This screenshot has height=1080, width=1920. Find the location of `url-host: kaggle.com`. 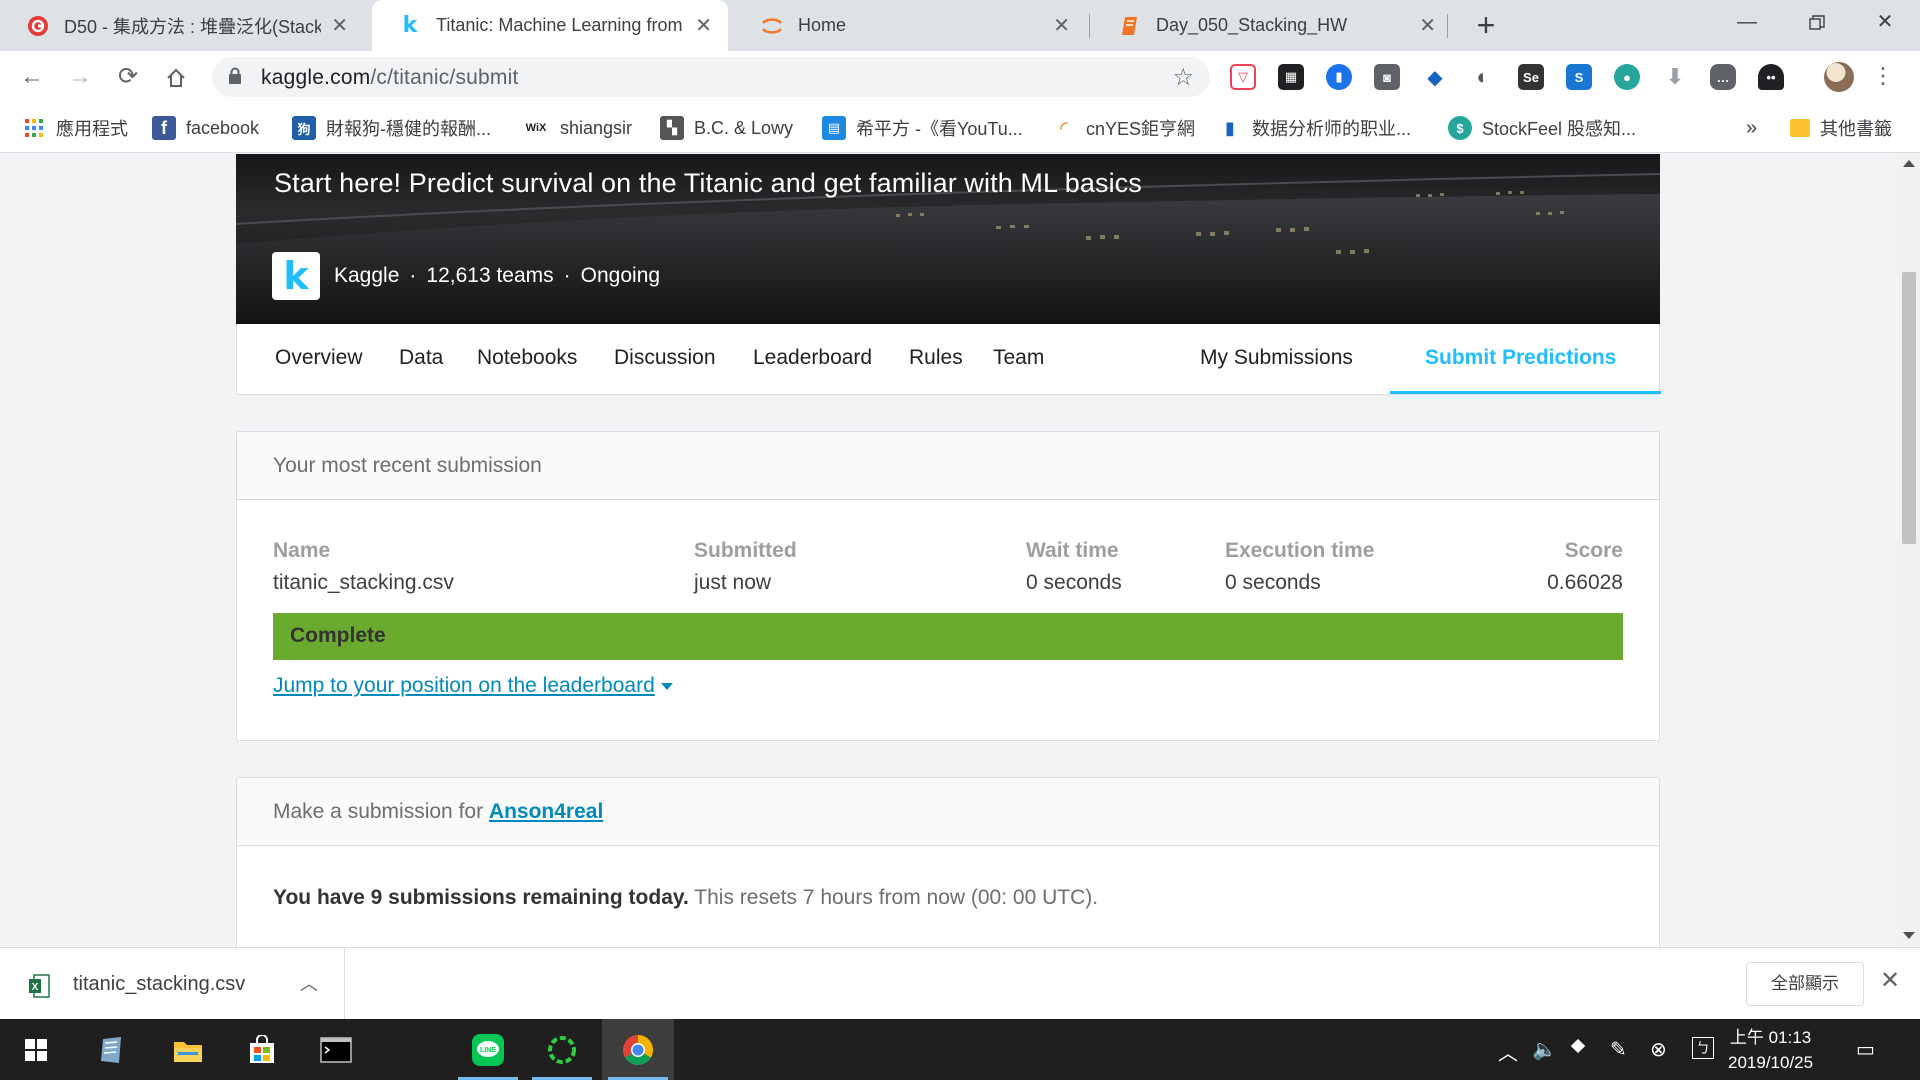

url-host: kaggle.com is located at coordinates (316, 77).